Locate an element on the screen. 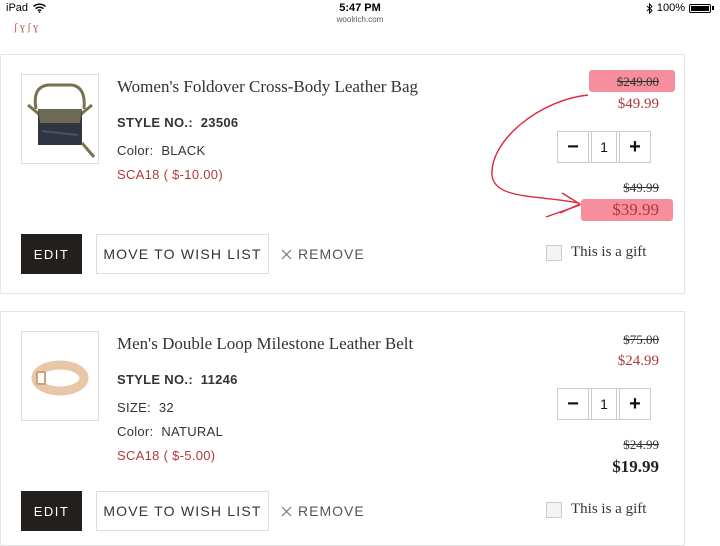  color-value: BLACK is located at coordinates (183, 150).